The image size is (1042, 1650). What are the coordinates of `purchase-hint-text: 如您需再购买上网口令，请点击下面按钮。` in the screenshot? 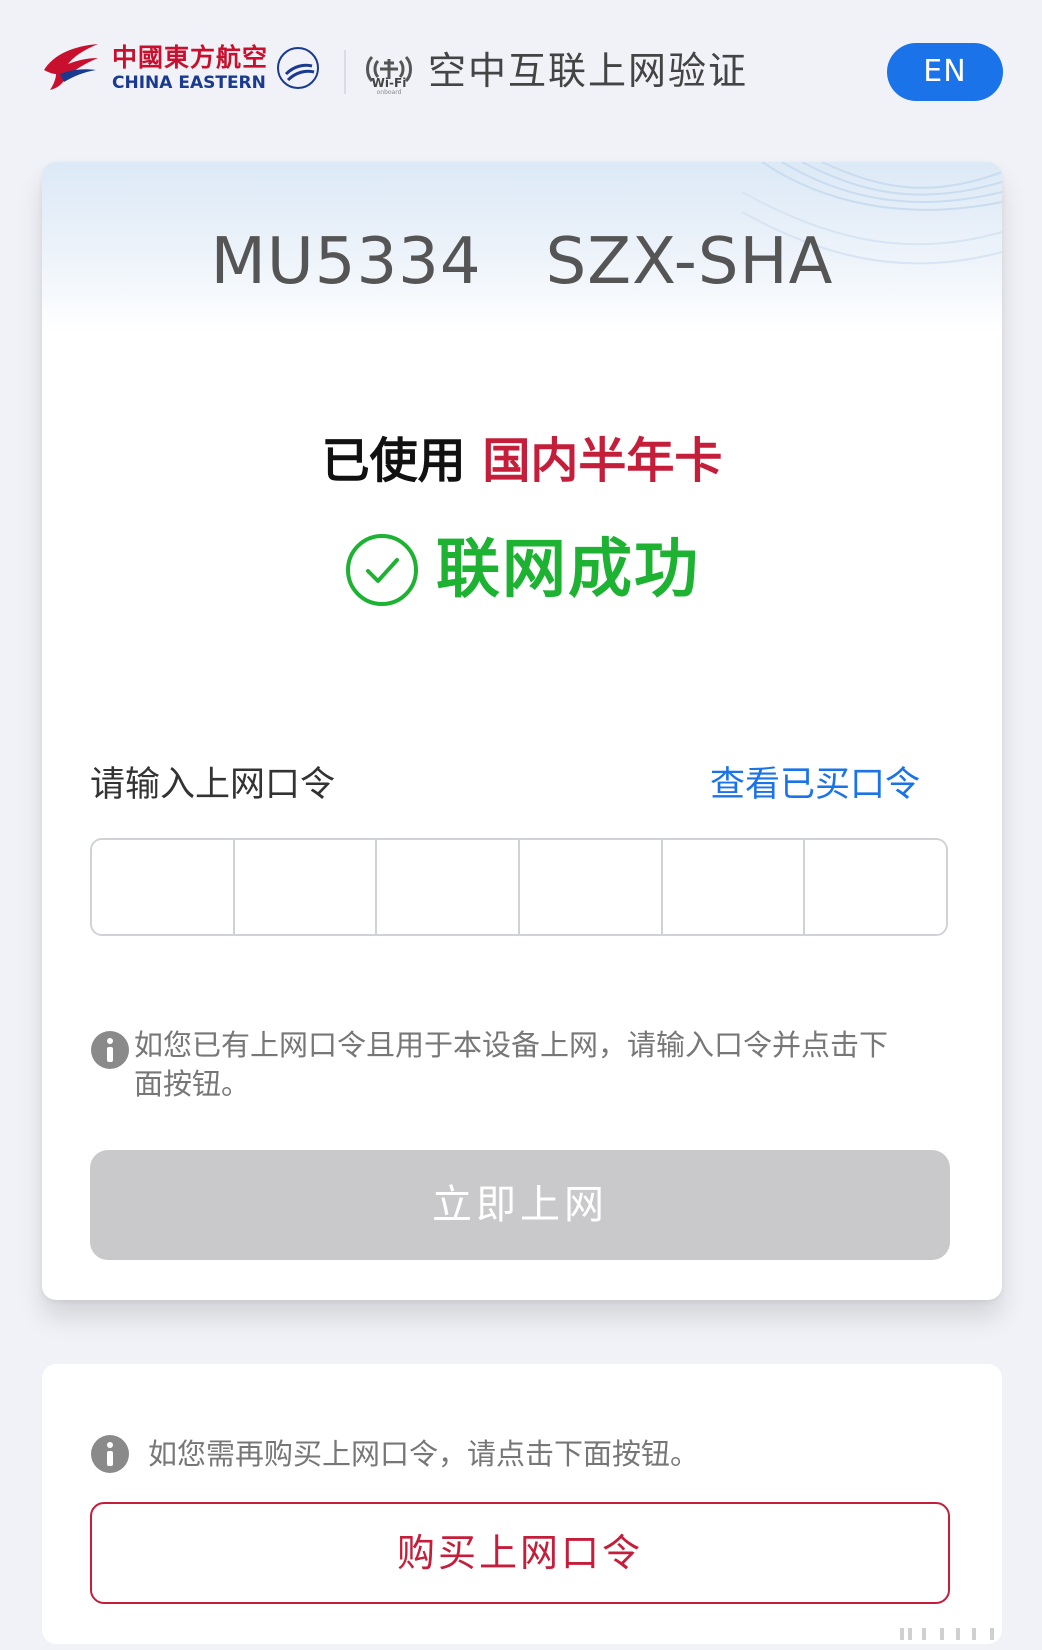 It's located at (424, 1454).